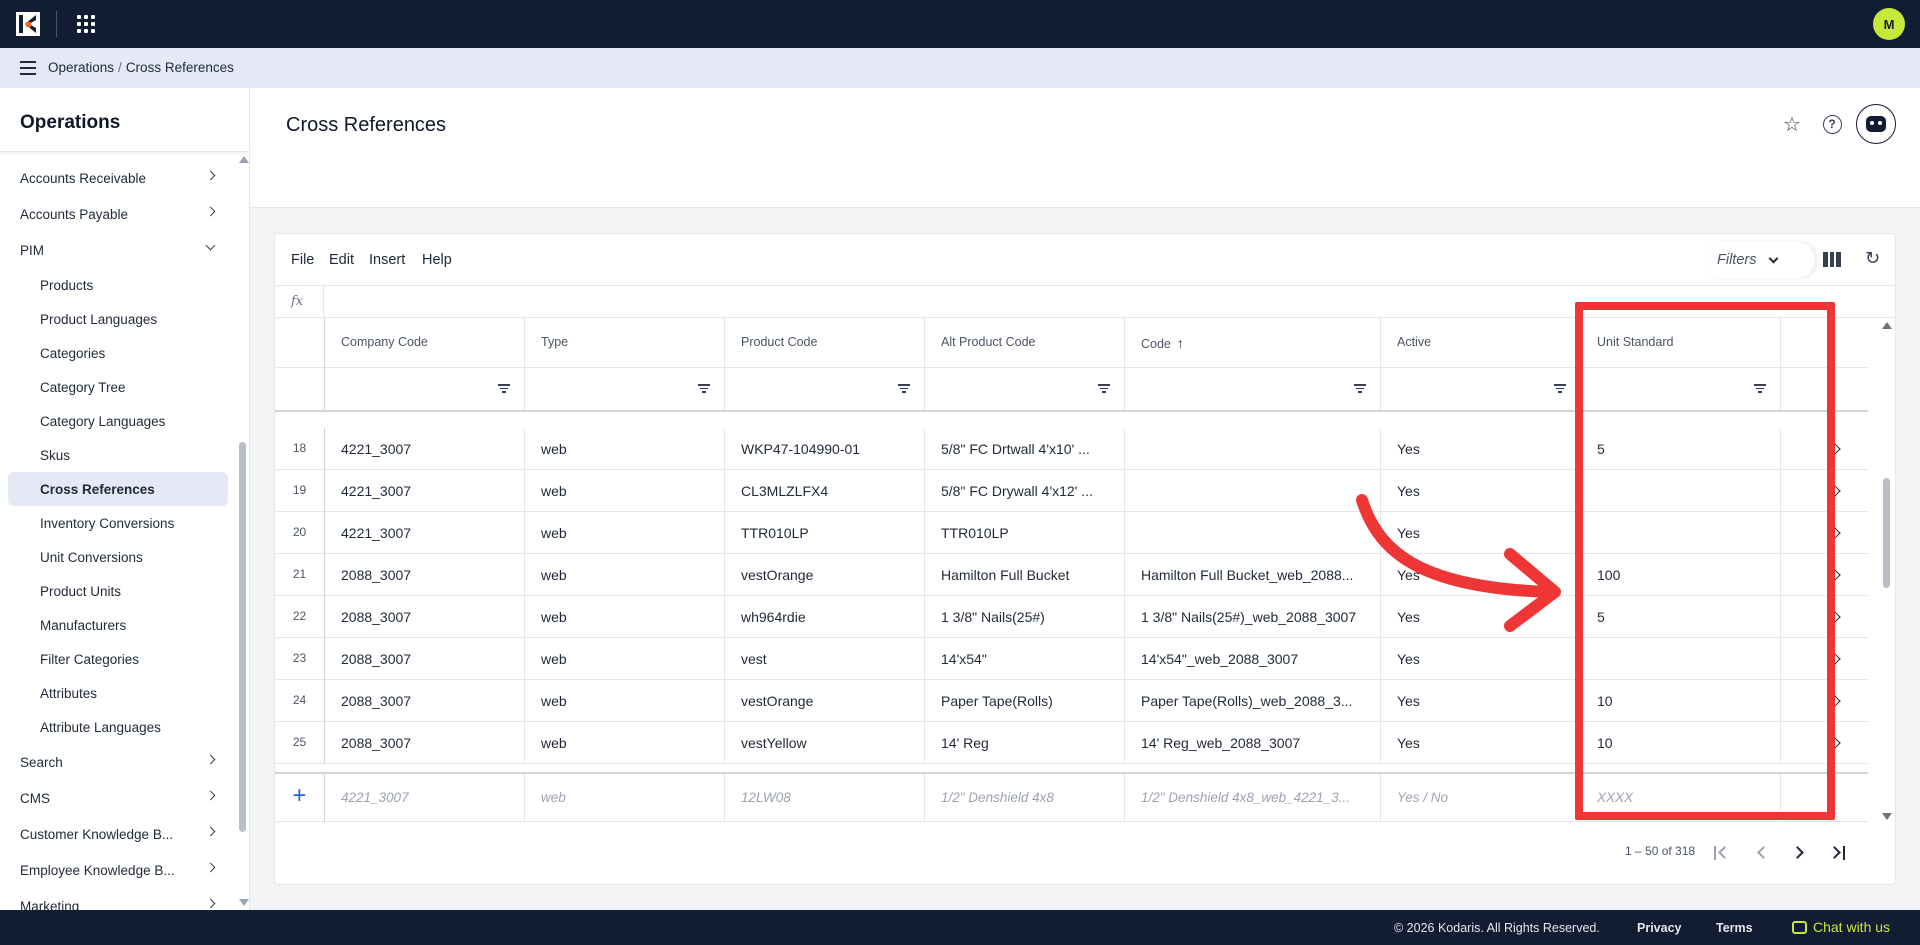 This screenshot has height=945, width=1920. What do you see at coordinates (1253, 743) in the screenshot?
I see `code-cell: 14' Reg_web_2088_3007` at bounding box center [1253, 743].